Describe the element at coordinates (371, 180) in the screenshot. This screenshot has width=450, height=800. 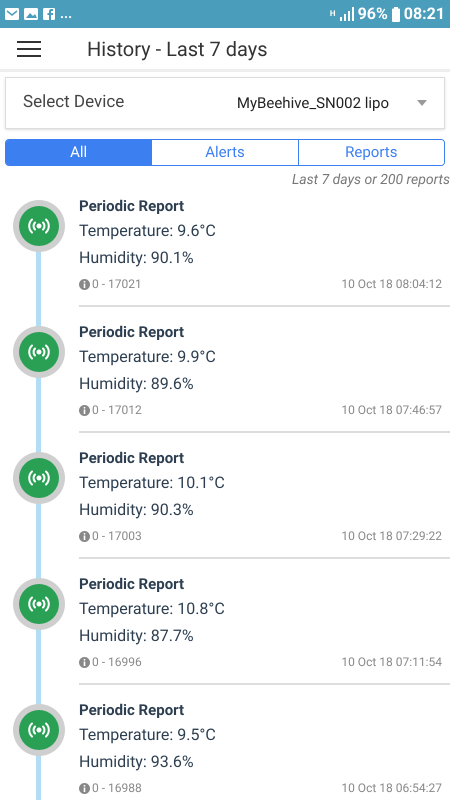
I see `range-note: Last 7 days or 200 reports` at that location.